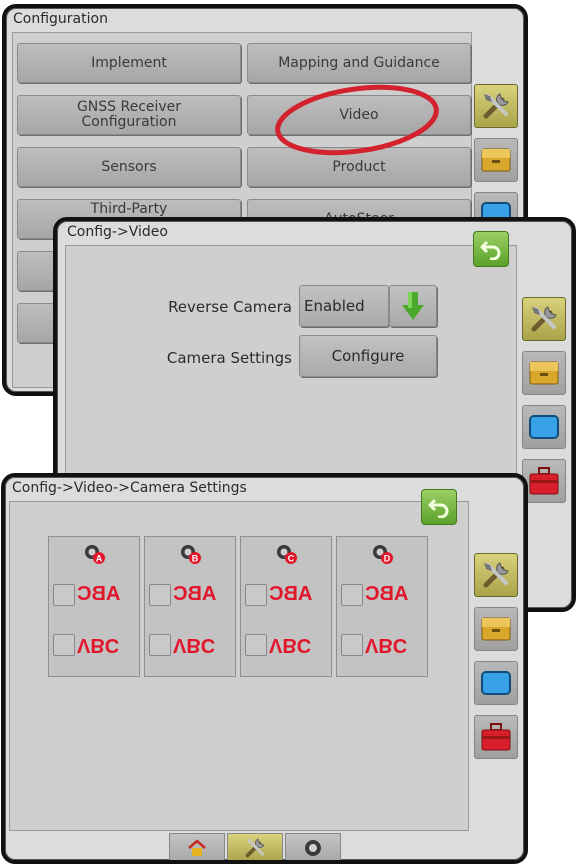 The image size is (576, 867). What do you see at coordinates (94, 606) in the screenshot?
I see `camera-column-a: A ABC VBC` at bounding box center [94, 606].